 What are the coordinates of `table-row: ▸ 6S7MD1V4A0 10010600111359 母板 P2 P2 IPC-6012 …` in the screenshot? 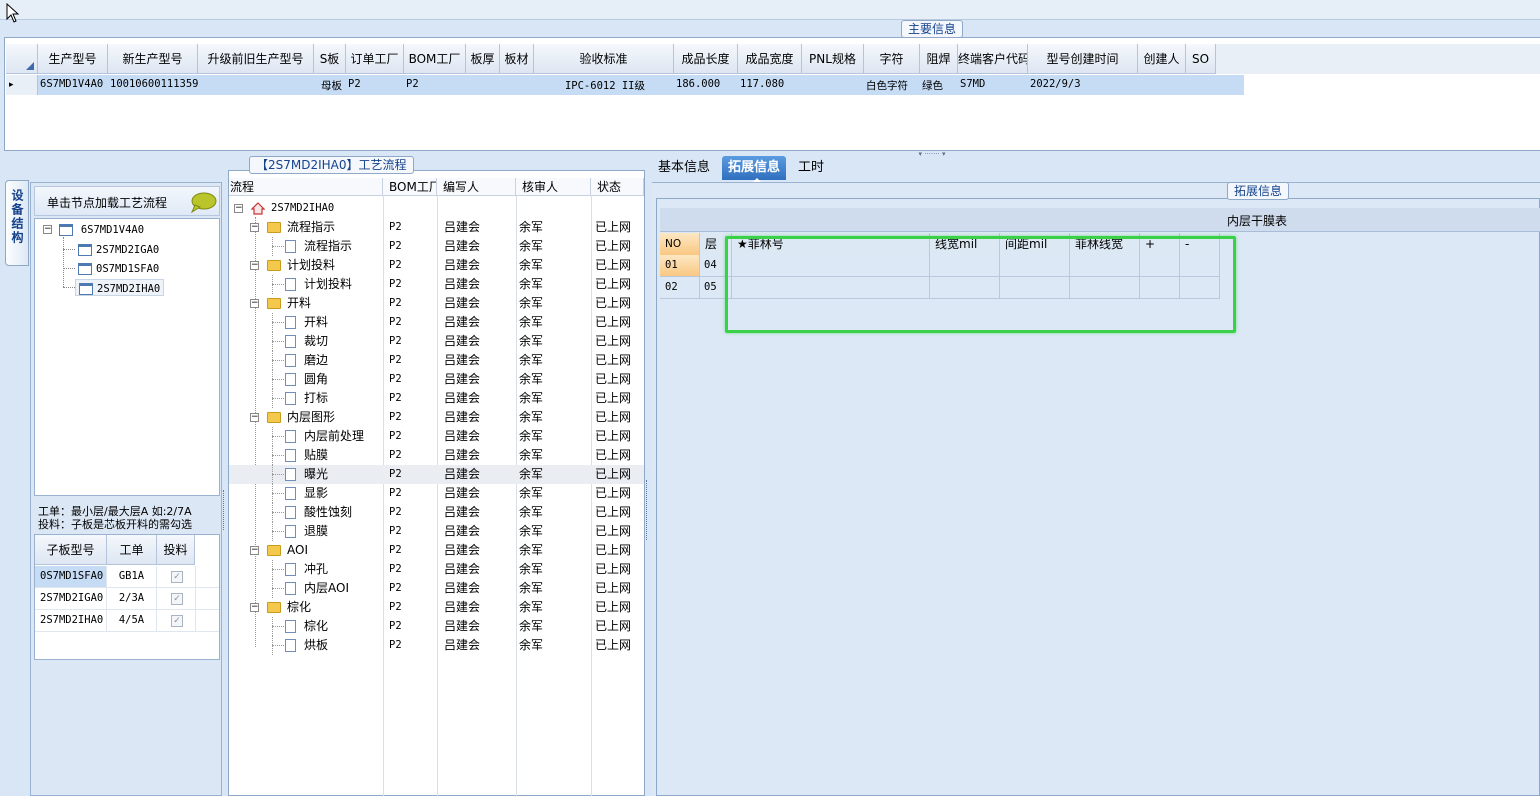 It's located at (625, 85).